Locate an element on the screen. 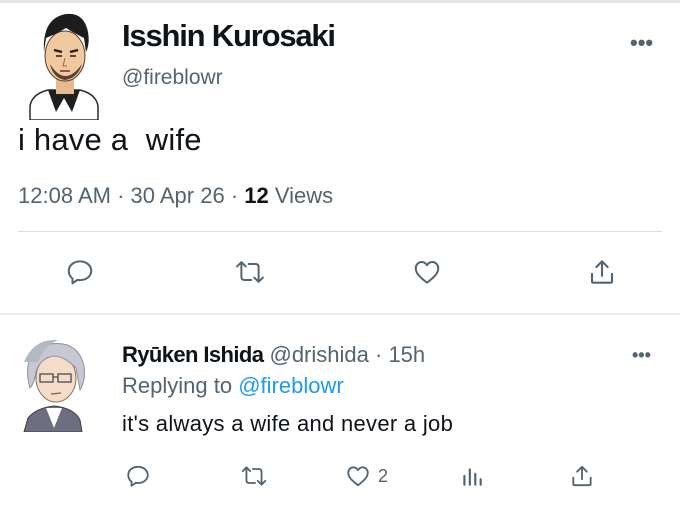  reply-text: it's always a wife and never a job is located at coordinates (288, 423).